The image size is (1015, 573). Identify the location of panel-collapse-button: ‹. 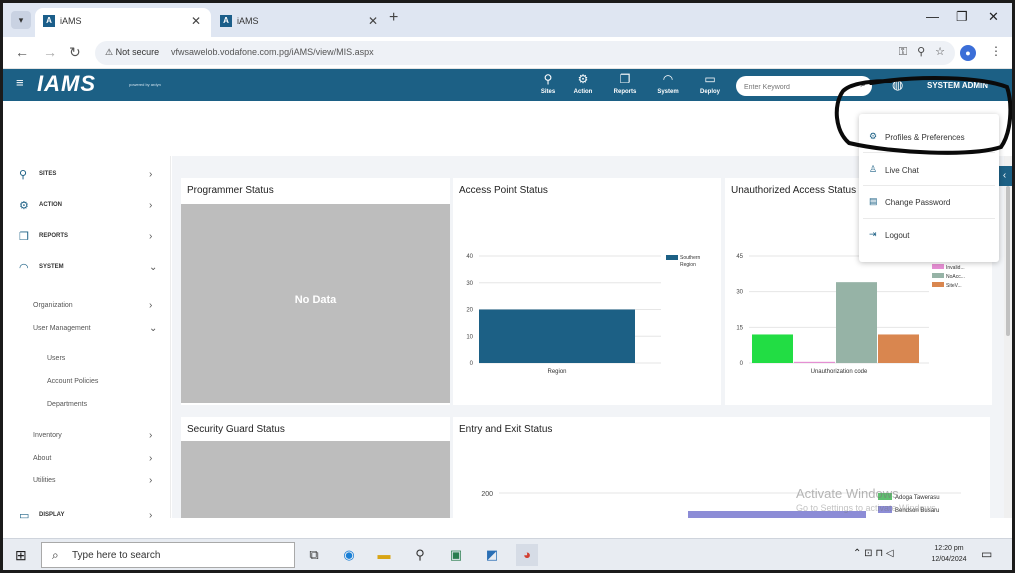
(1004, 176).